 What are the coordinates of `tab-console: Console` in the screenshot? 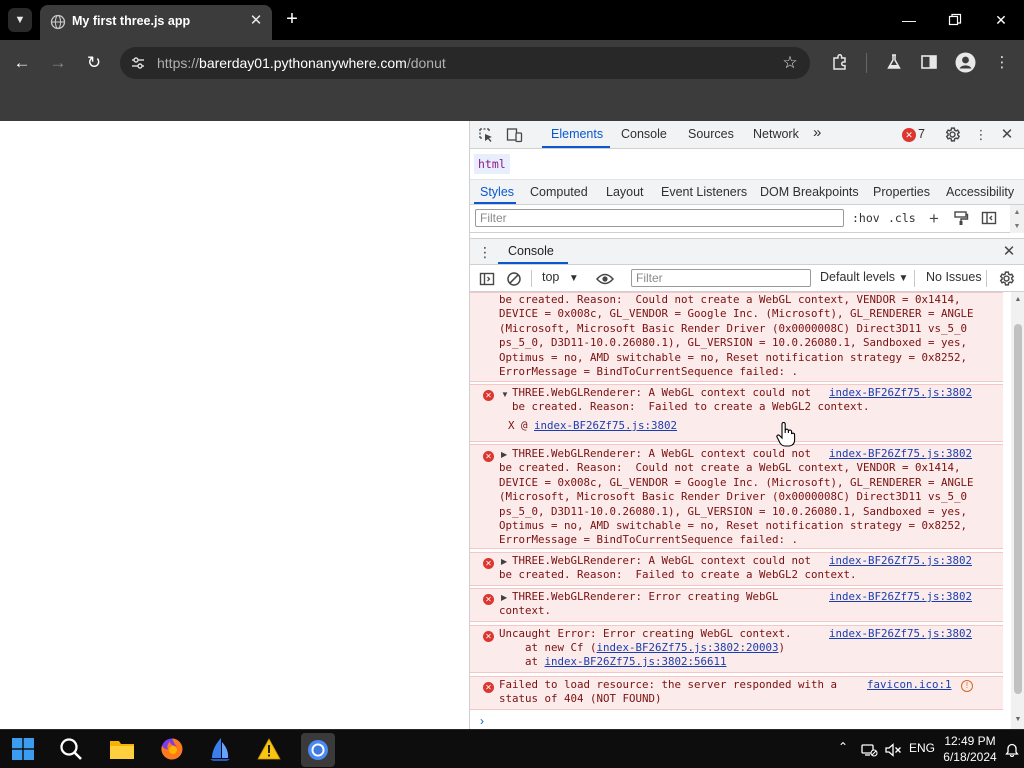 It's located at (644, 134).